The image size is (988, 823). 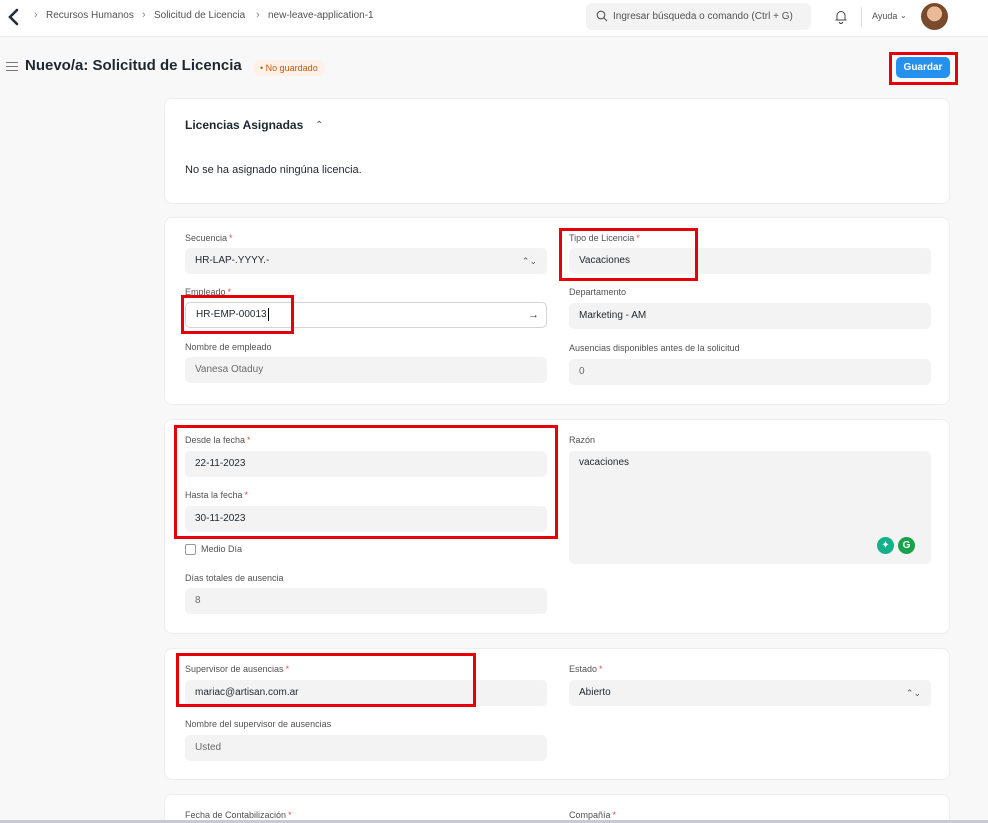 I want to click on breadcrumb-item: new-leave-application-1, so click(x=321, y=15).